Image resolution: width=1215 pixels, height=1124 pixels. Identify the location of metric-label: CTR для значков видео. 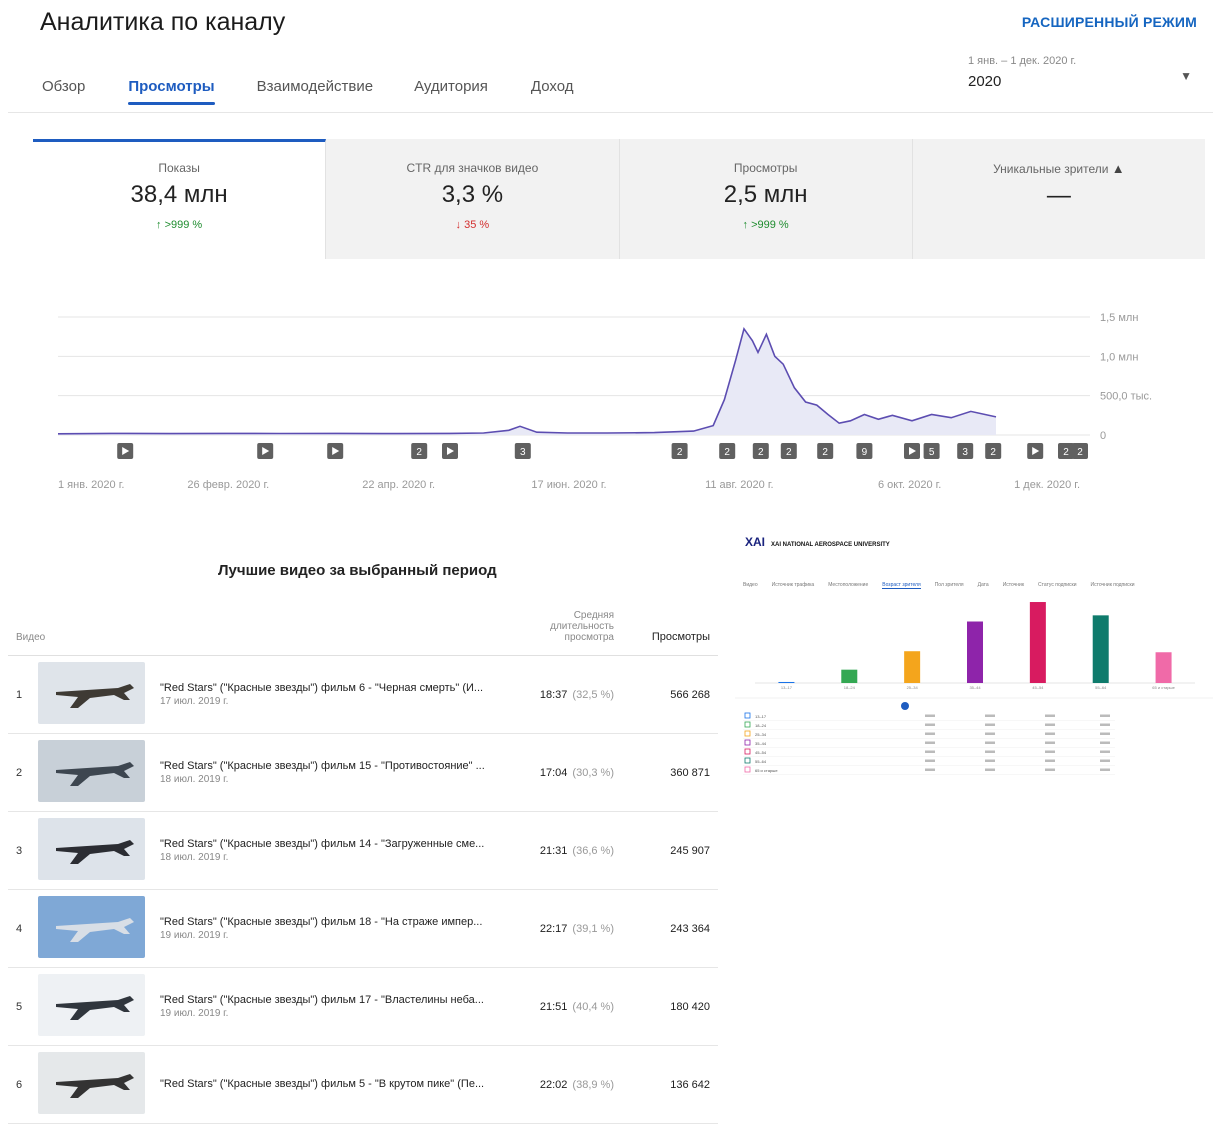
(472, 168).